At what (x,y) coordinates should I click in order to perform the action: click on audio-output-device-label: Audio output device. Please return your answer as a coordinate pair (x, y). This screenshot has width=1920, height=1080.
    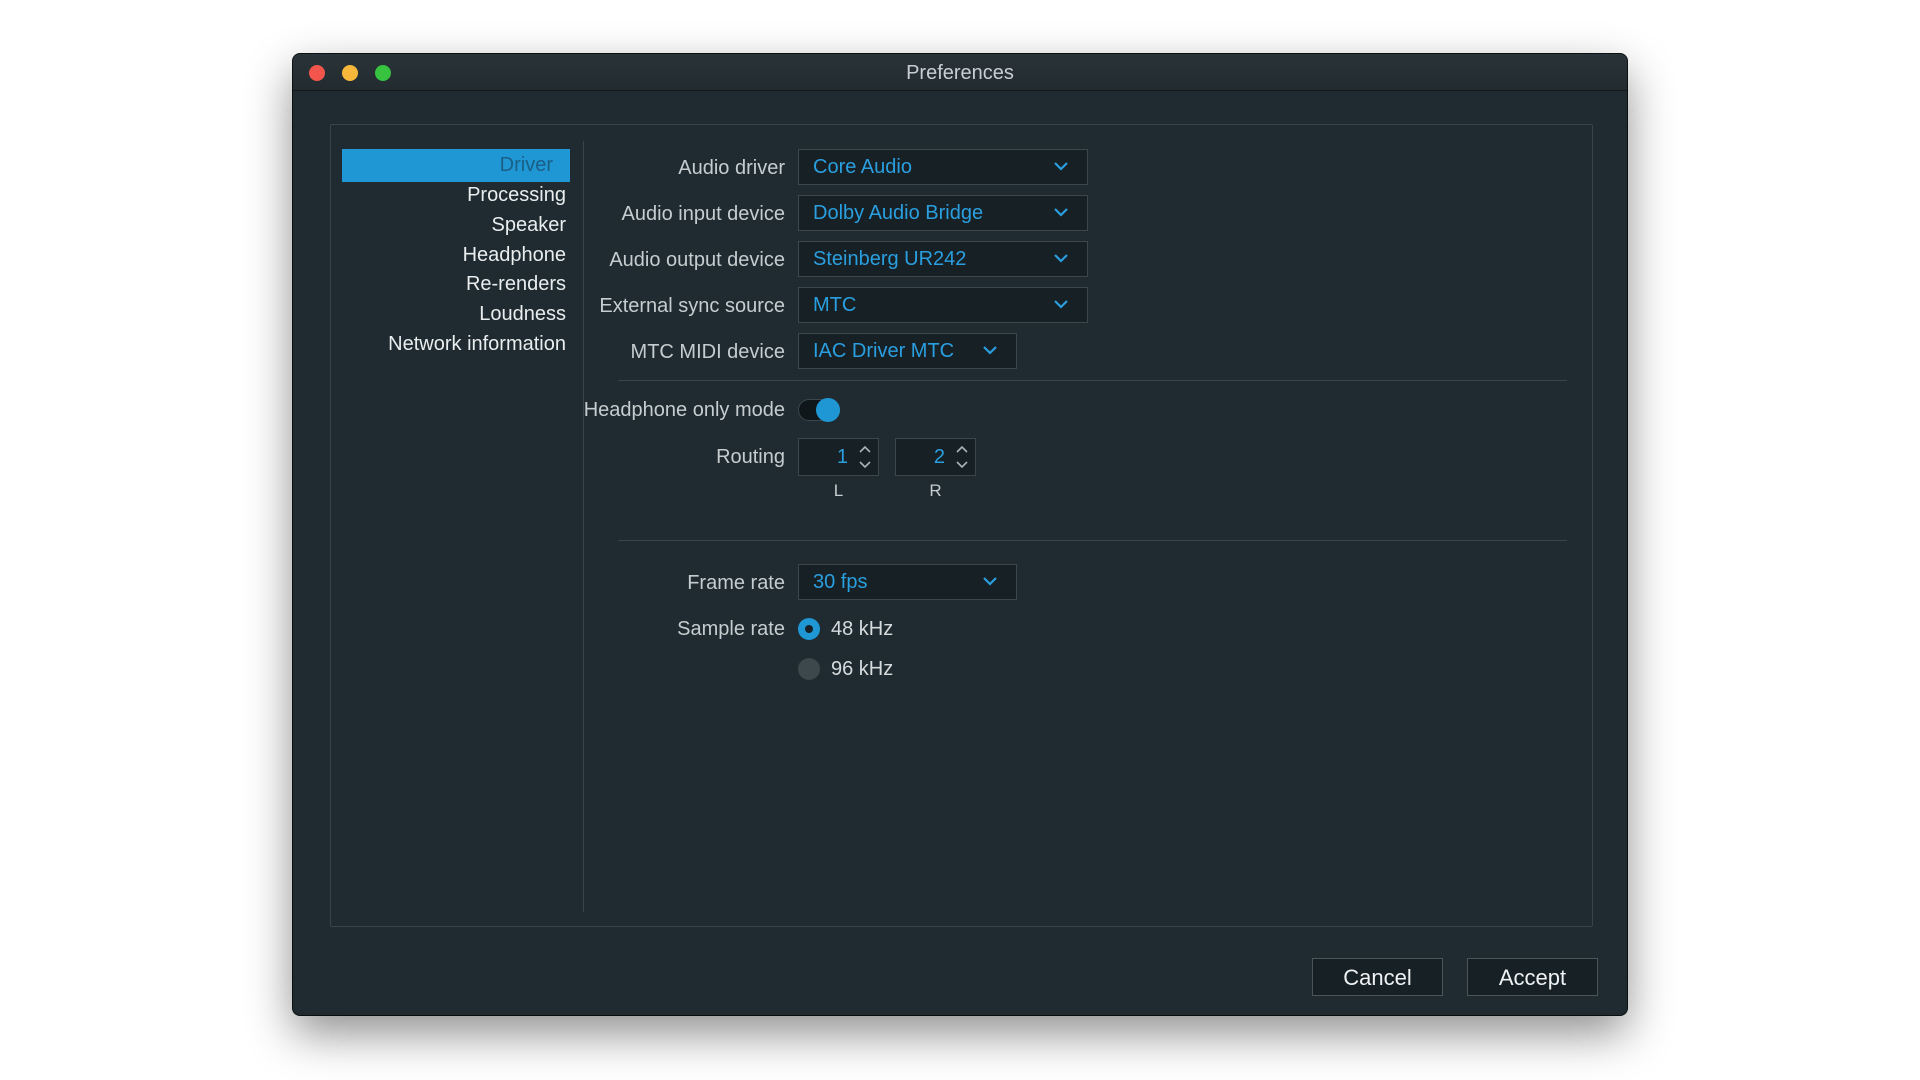
    Looking at the image, I should click on (697, 260).